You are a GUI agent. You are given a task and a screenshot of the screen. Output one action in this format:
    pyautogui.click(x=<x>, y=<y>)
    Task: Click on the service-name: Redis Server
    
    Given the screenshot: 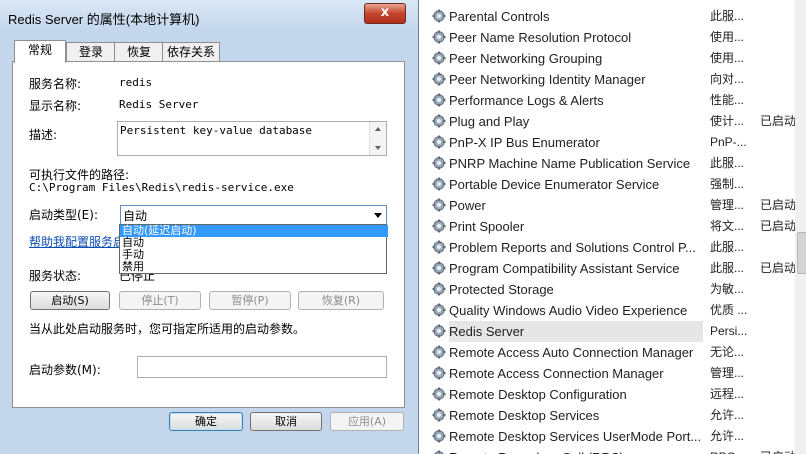 What is the action you would take?
    pyautogui.click(x=576, y=331)
    